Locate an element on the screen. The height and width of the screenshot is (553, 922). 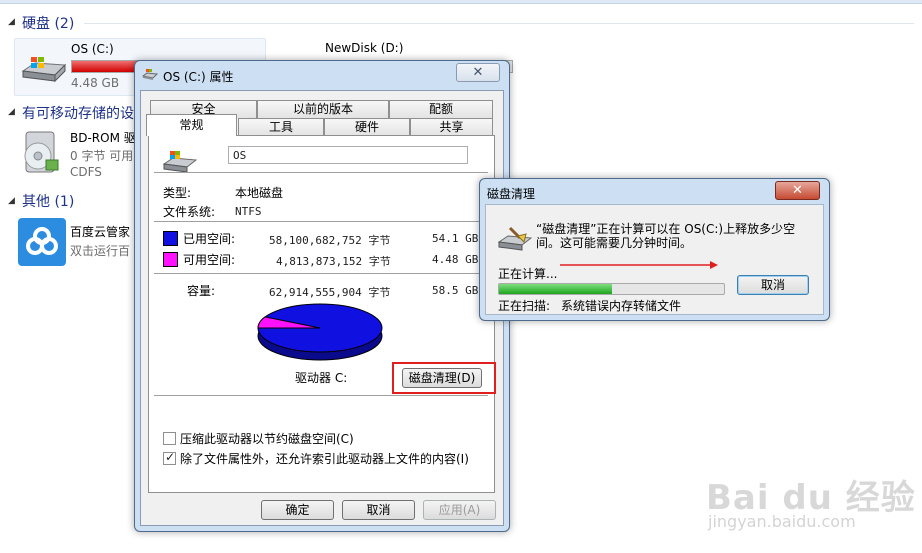
disk-cleanup-icon is located at coordinates (515, 239).